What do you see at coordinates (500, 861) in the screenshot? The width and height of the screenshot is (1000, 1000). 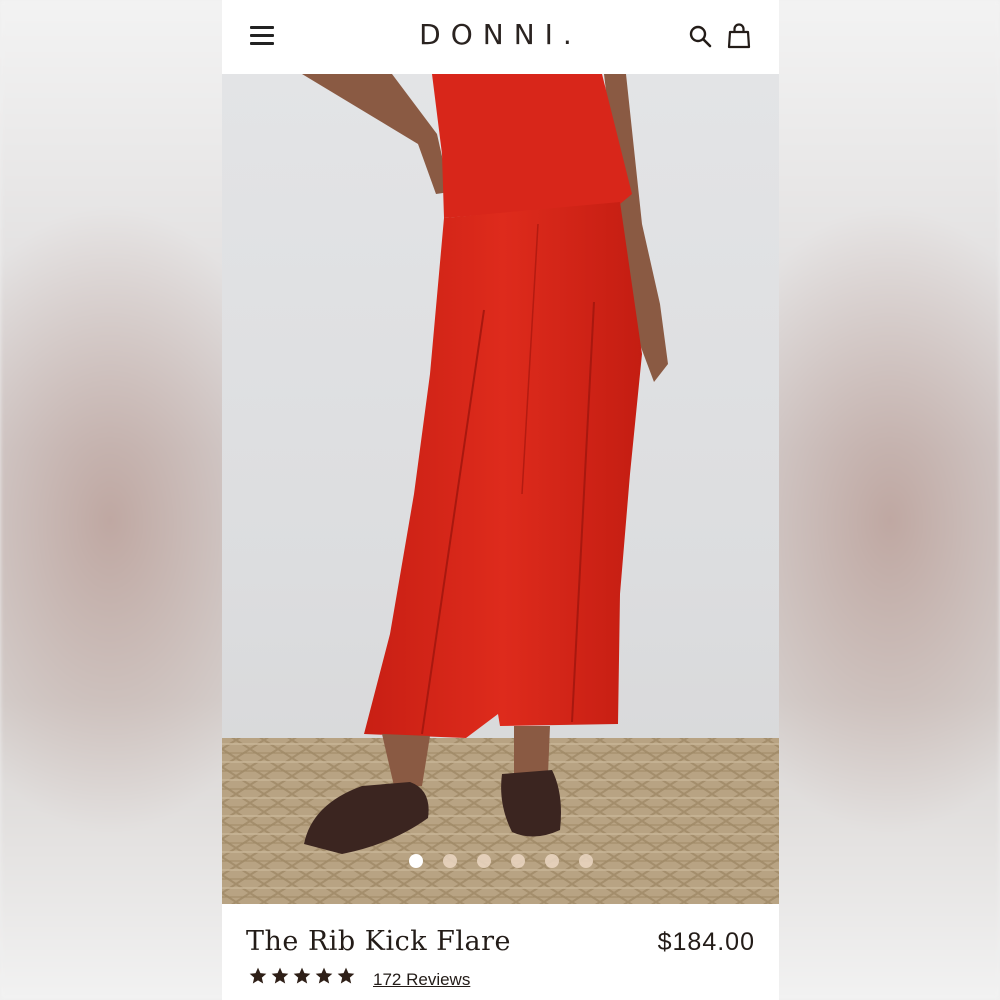 I see `gallery-pagination` at bounding box center [500, 861].